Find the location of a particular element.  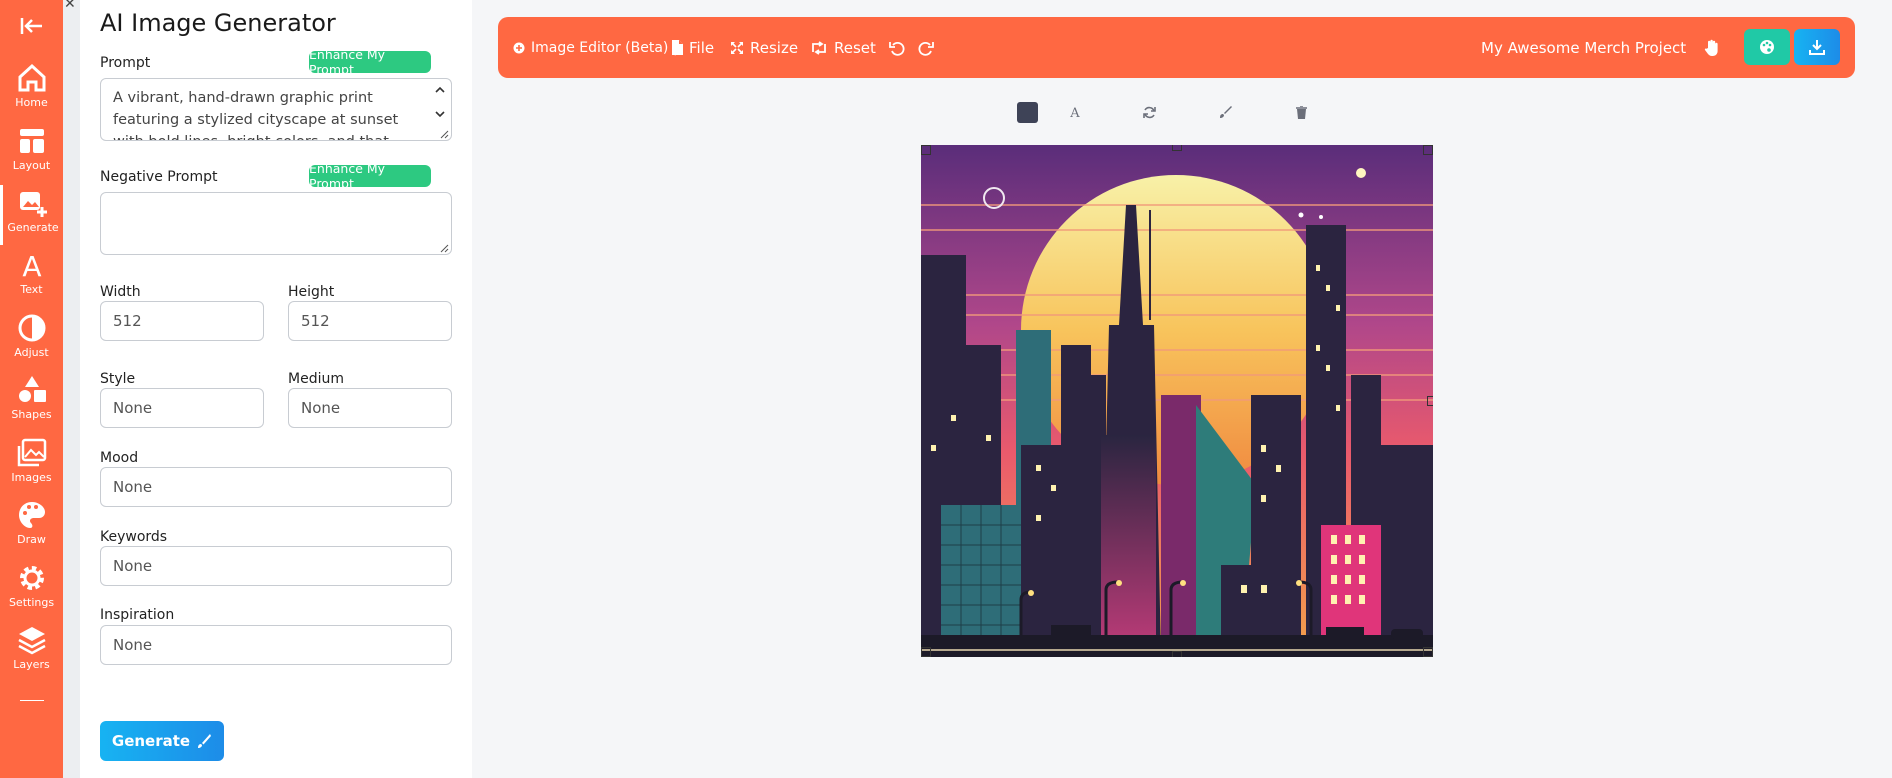

delete-button is located at coordinates (1301, 112).